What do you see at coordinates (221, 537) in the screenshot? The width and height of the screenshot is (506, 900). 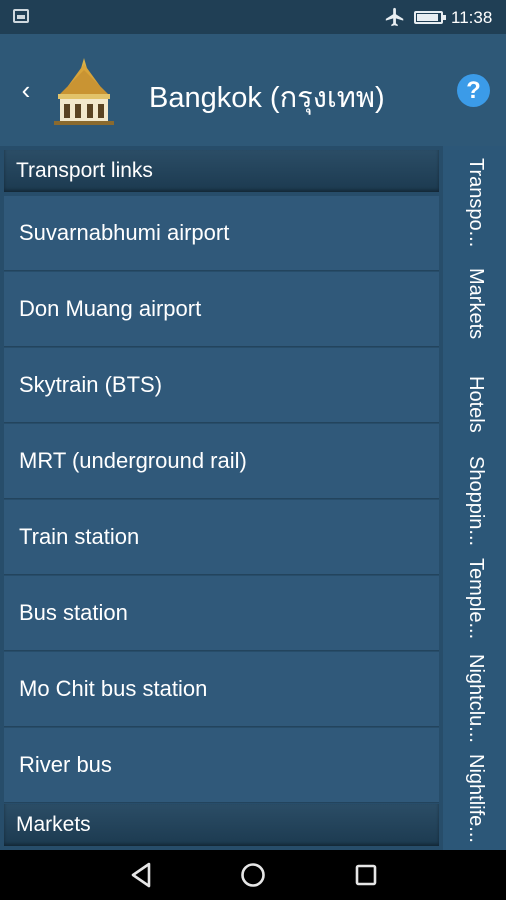 I see `list-item: Train station` at bounding box center [221, 537].